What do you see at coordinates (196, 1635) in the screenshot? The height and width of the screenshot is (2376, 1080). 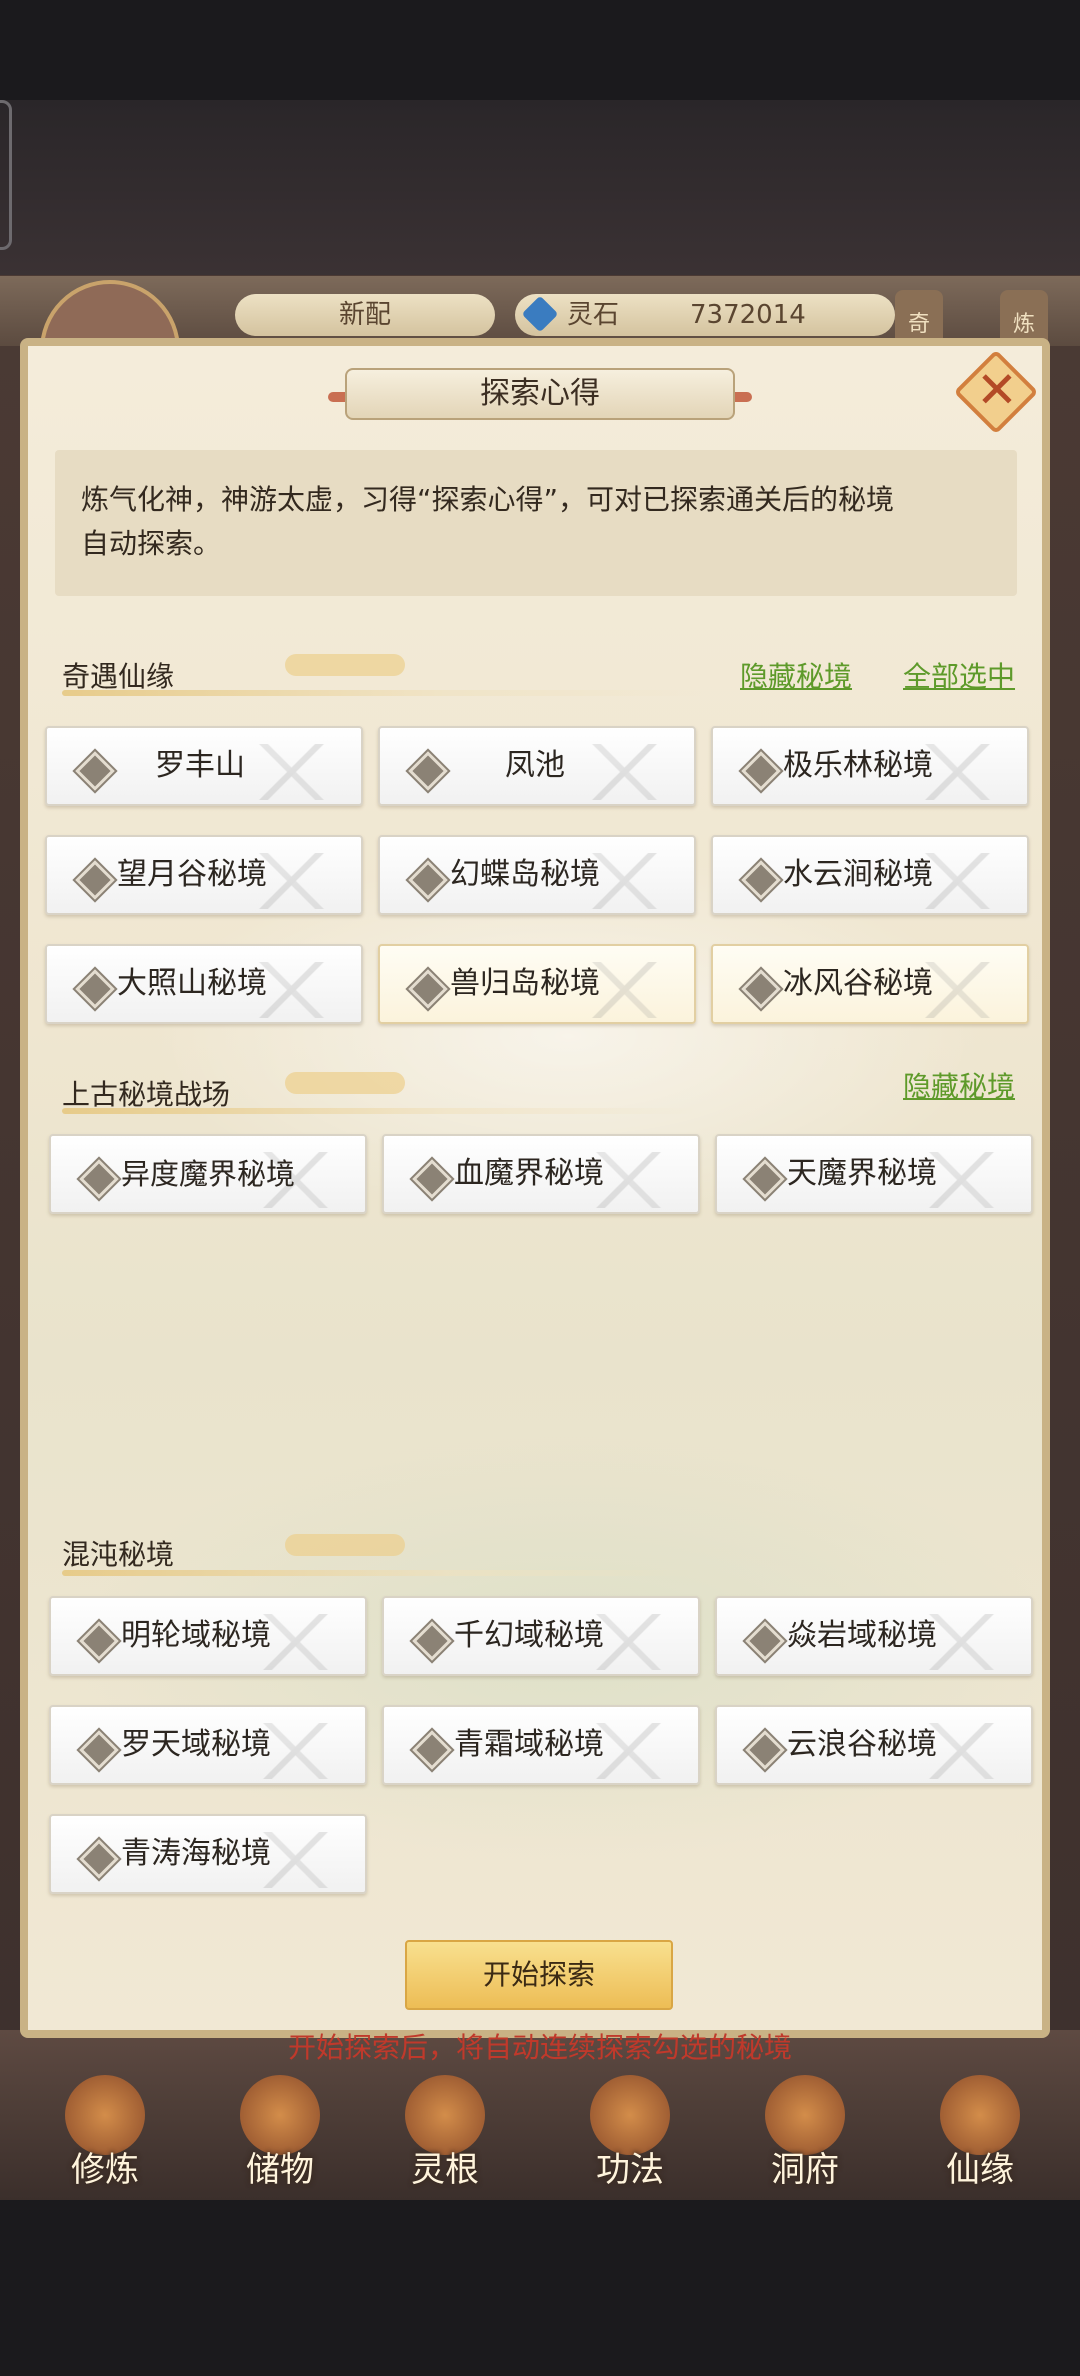 I see `realm-label: 明轮域秘境` at bounding box center [196, 1635].